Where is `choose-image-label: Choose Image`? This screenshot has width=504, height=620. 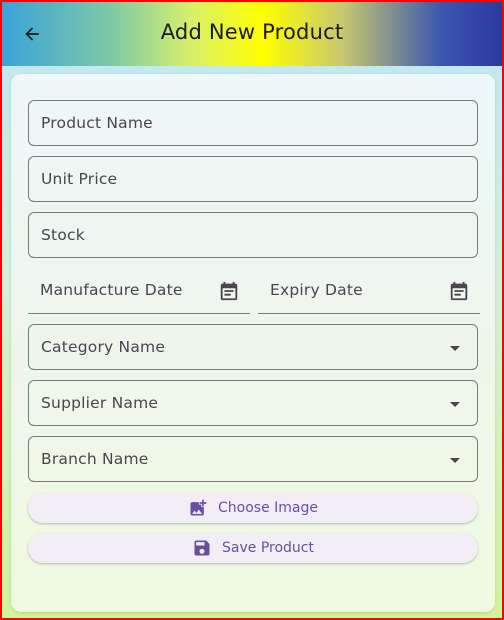 choose-image-label: Choose Image is located at coordinates (268, 508).